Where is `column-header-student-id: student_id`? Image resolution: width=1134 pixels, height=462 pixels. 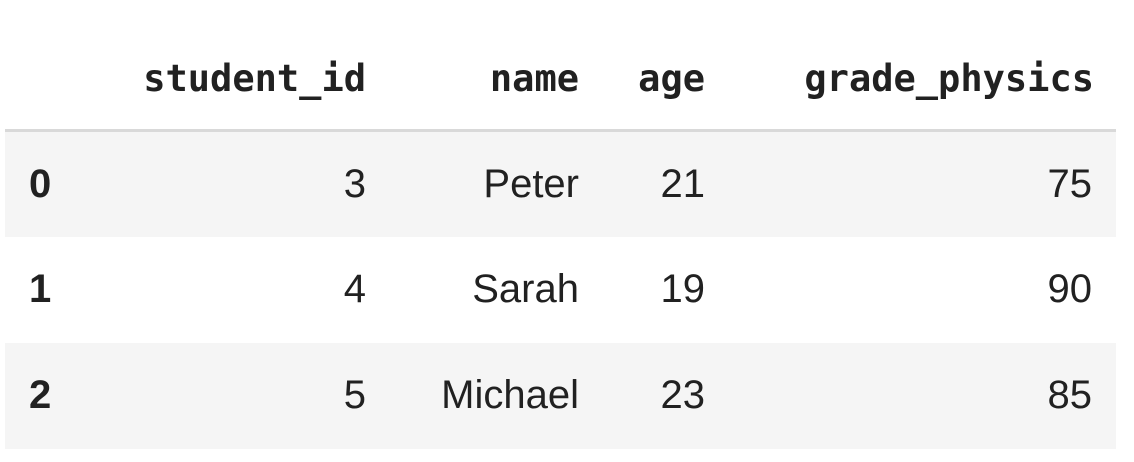
column-header-student-id: student_id is located at coordinates (235, 79).